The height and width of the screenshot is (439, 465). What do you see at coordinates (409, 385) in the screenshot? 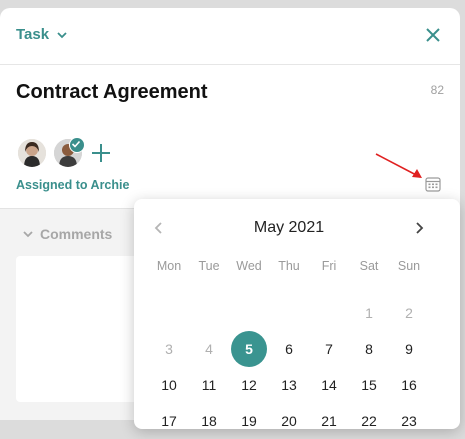
I see `calendar-day: 16` at bounding box center [409, 385].